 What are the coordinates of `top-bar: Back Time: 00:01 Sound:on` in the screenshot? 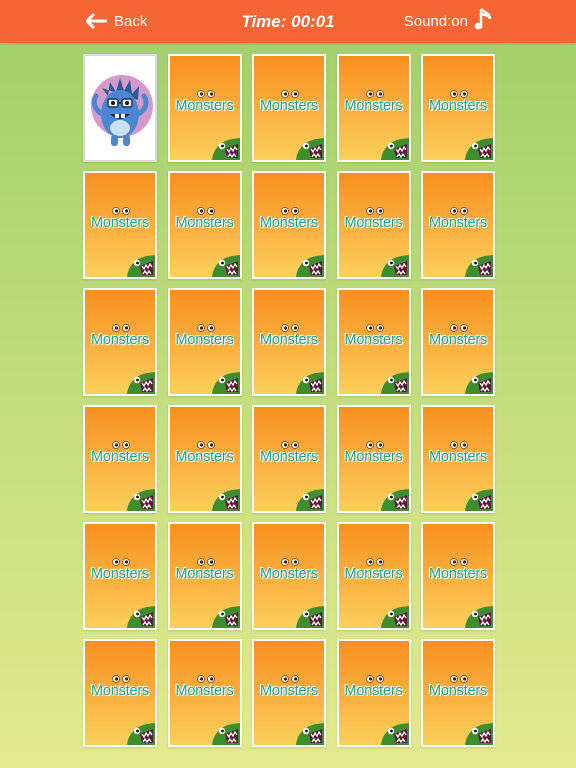 It's located at (288, 21).